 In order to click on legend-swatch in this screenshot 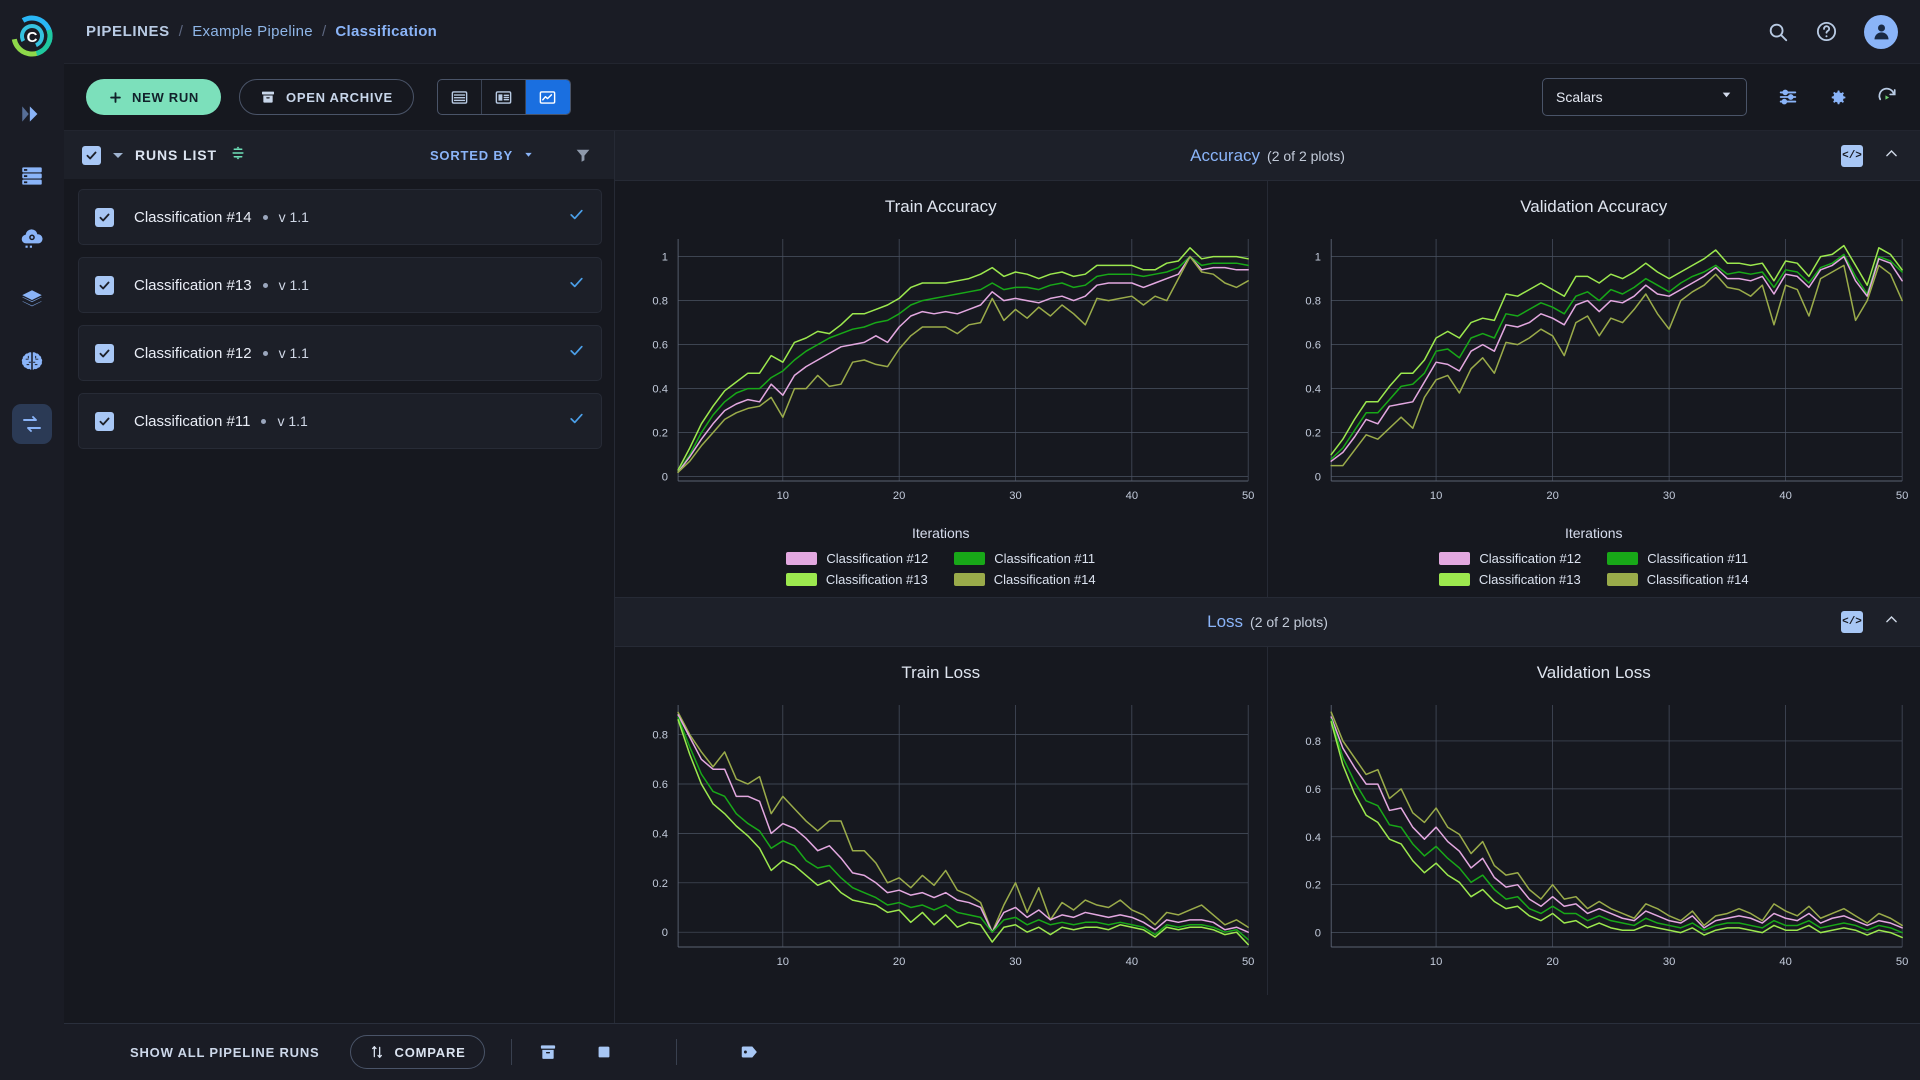, I will do `click(802, 558)`.